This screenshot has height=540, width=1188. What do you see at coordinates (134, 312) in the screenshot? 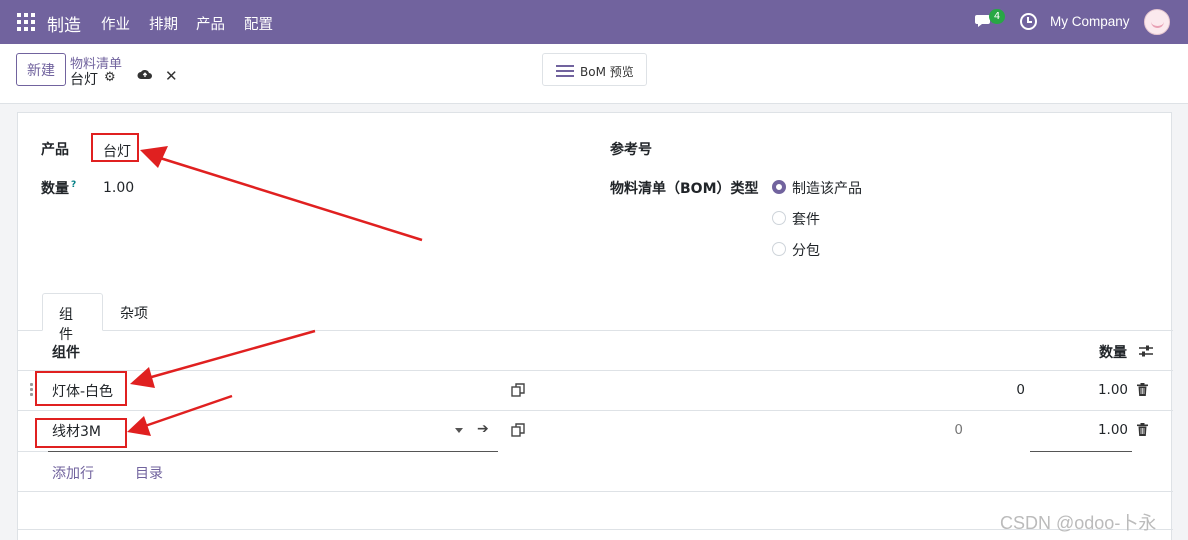
I see `tab-misc: 杂项` at bounding box center [134, 312].